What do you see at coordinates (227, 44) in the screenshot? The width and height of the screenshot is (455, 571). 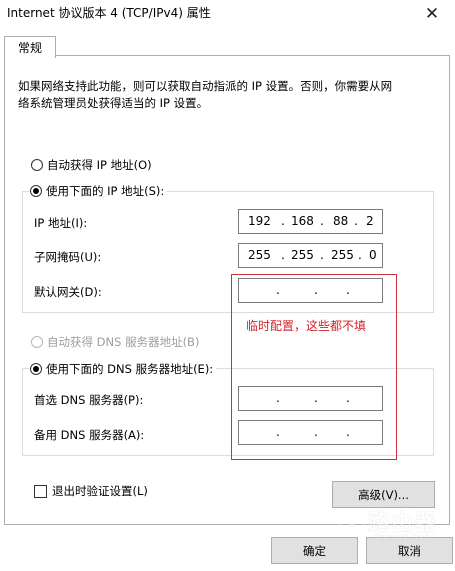 I see `tab-strip: 常规` at bounding box center [227, 44].